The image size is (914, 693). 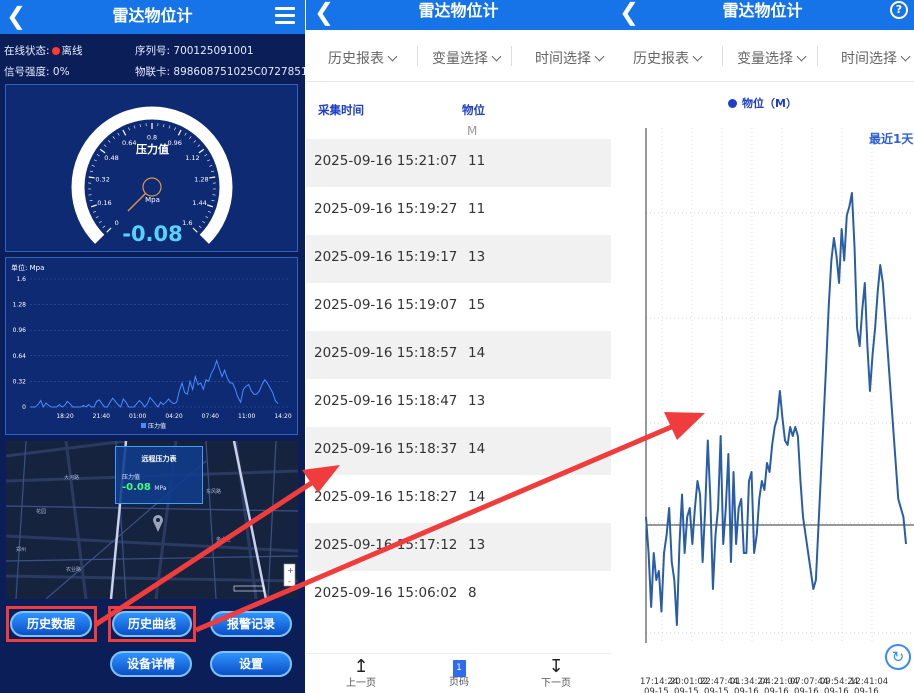 What do you see at coordinates (71, 477) in the screenshot?
I see `svg-text: 大河路` at bounding box center [71, 477].